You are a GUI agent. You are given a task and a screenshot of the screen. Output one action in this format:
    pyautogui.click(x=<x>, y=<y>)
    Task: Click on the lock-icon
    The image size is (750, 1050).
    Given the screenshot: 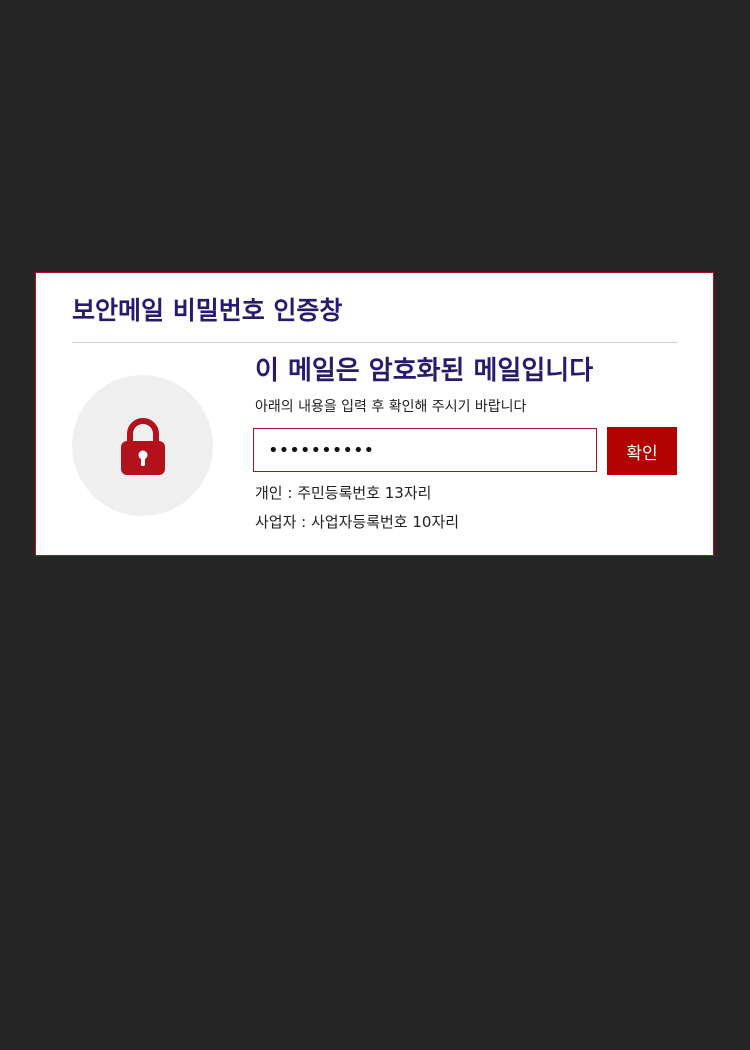 What is the action you would take?
    pyautogui.click(x=143, y=446)
    